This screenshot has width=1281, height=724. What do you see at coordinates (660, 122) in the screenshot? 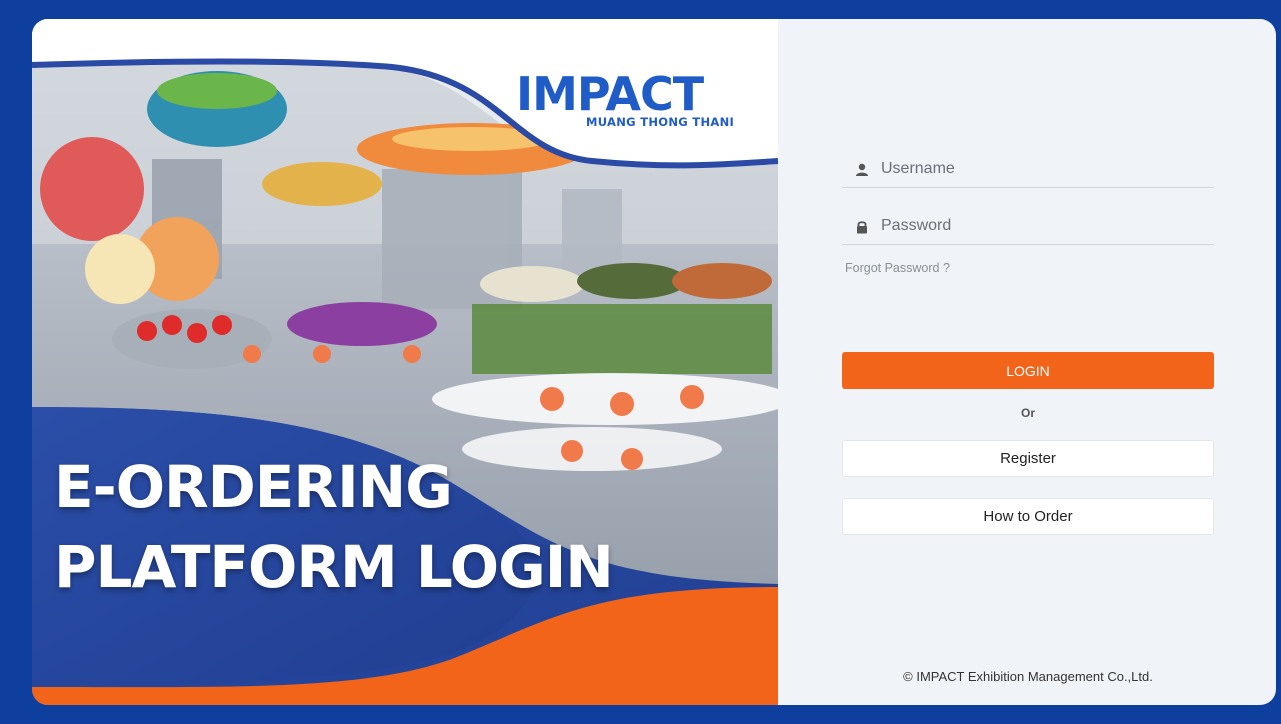
I see `logo-subtitle: MUANG THONG THANI` at bounding box center [660, 122].